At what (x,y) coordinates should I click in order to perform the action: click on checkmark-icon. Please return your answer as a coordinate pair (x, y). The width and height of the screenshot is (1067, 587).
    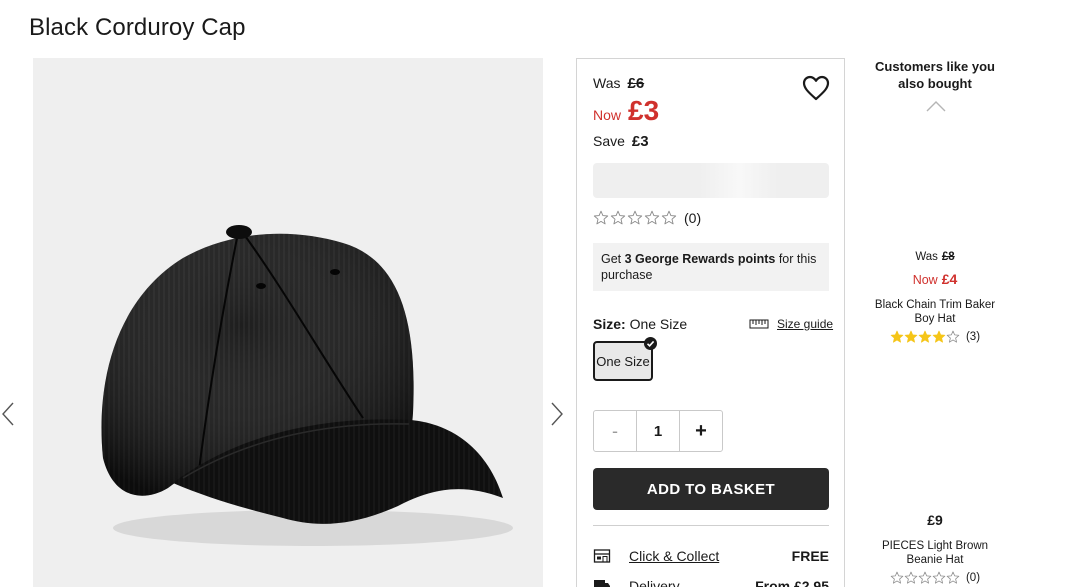
    Looking at the image, I should click on (650, 343).